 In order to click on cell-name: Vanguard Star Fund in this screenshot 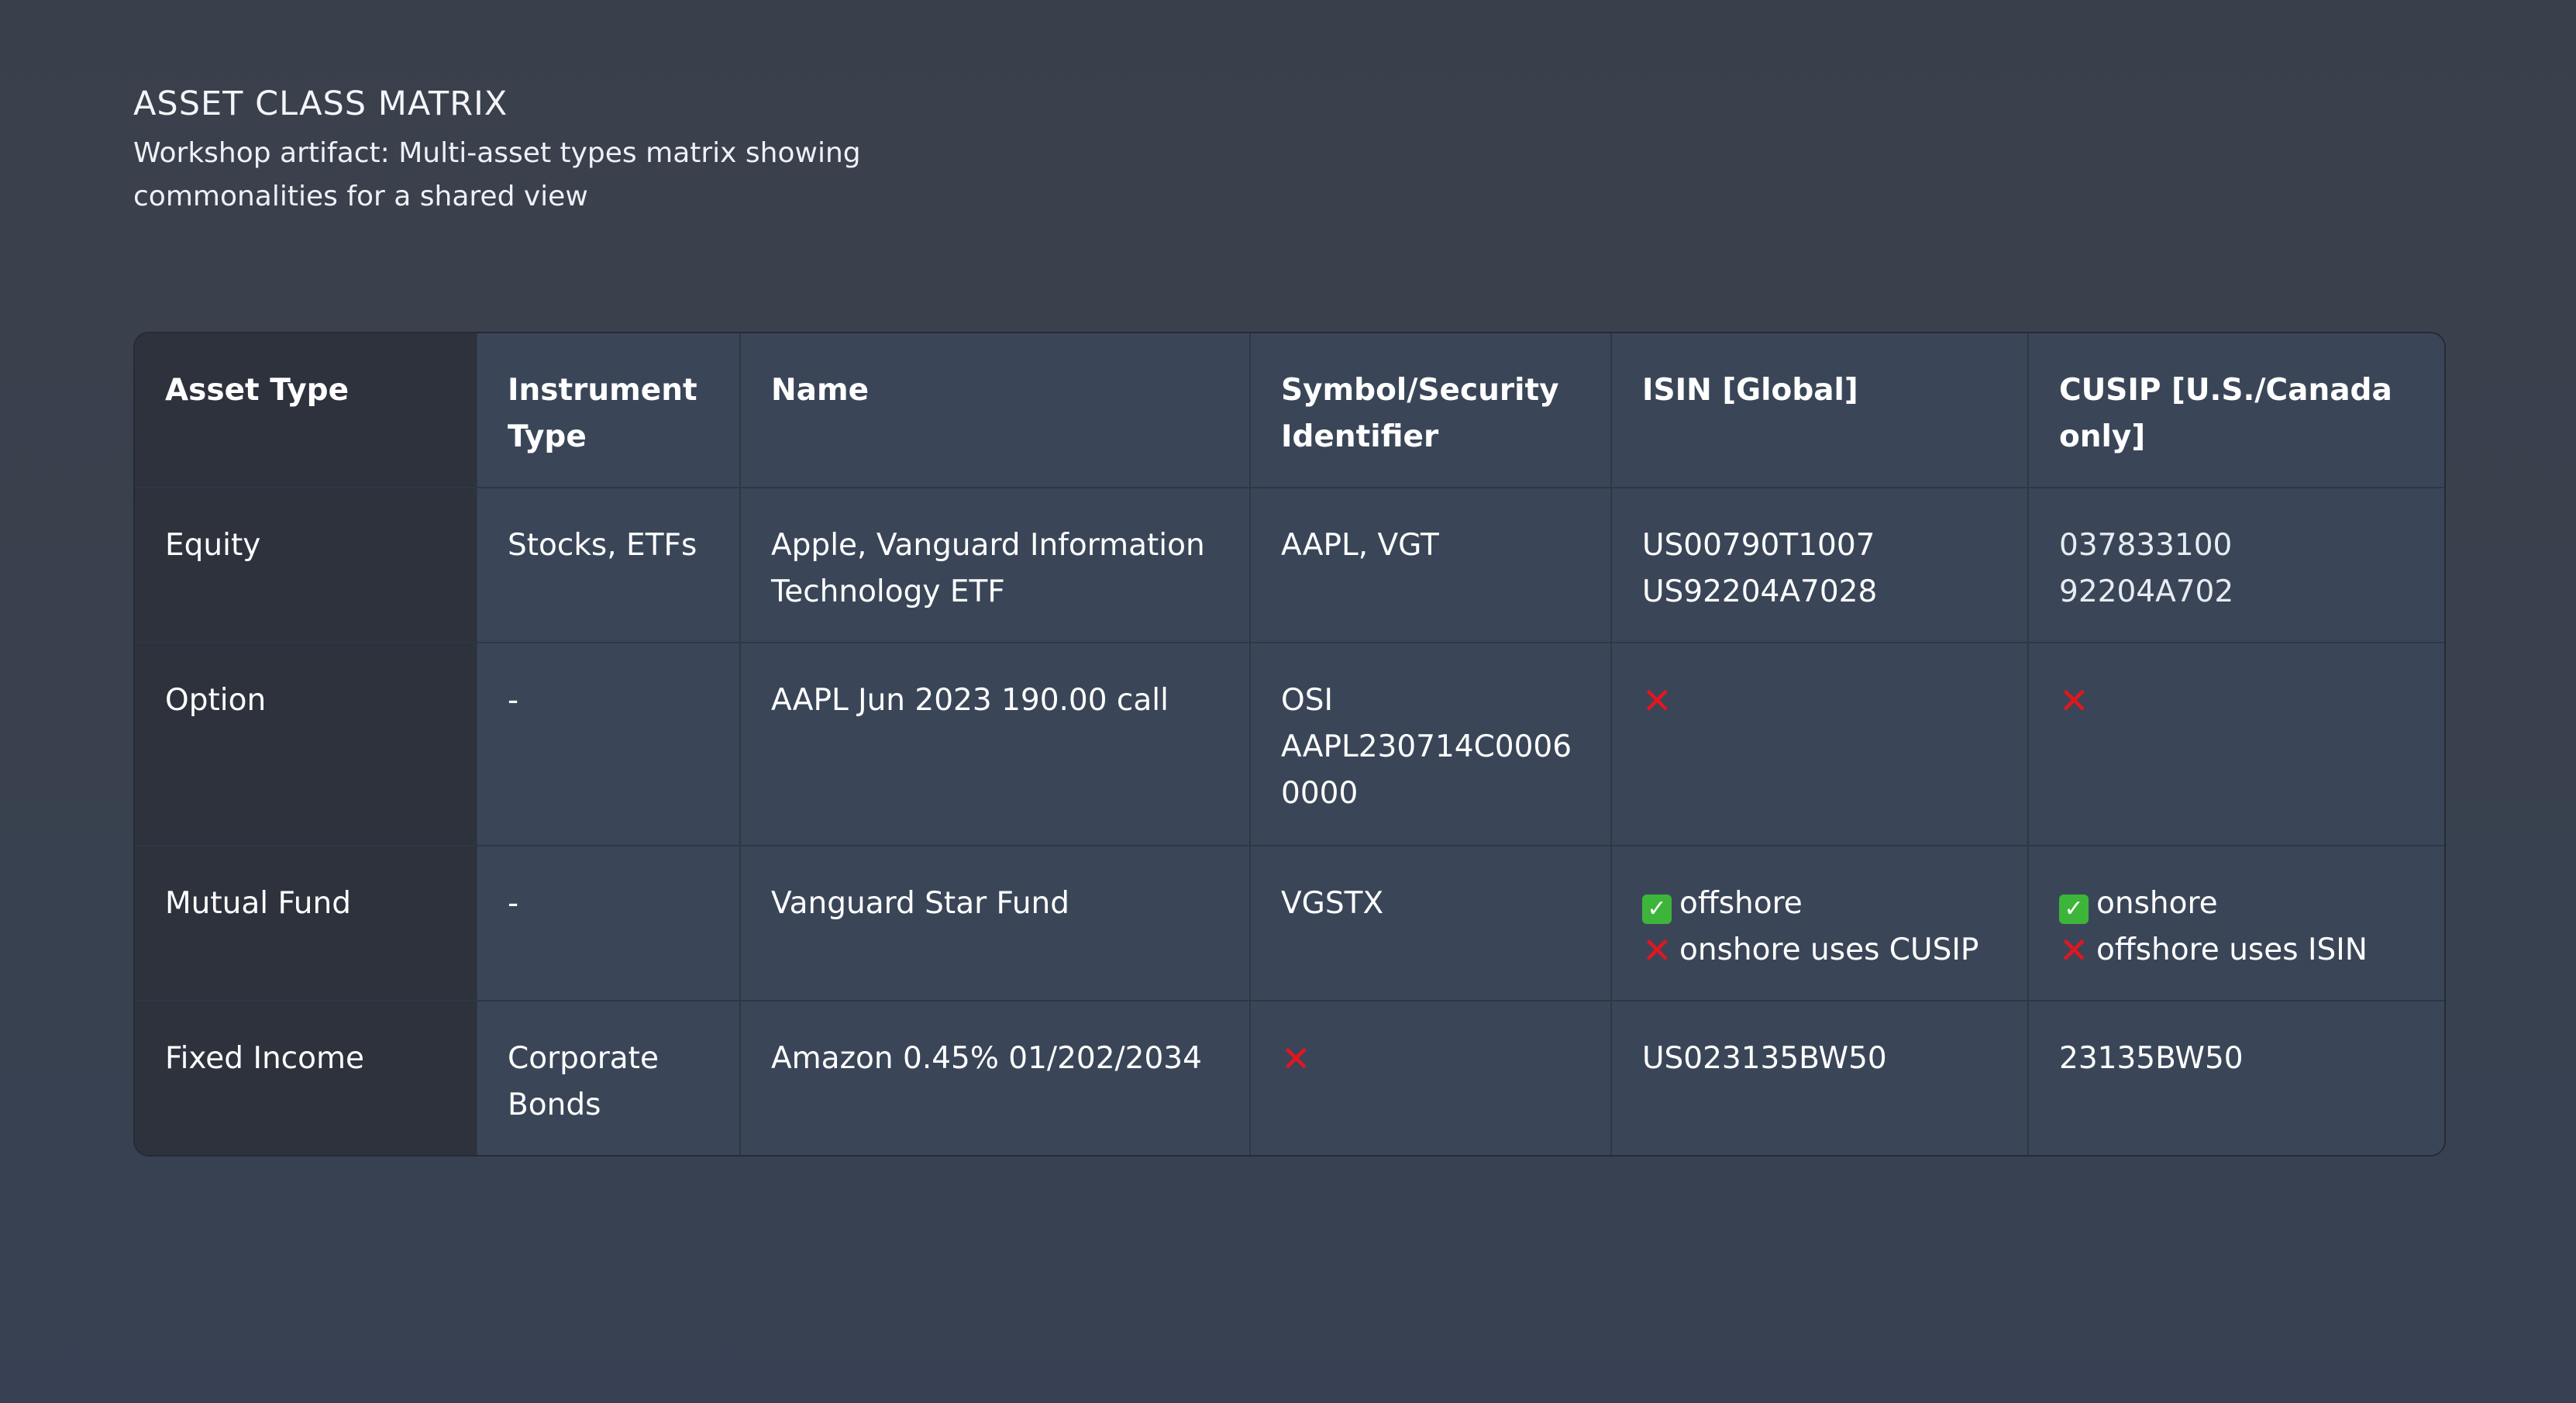, I will do `click(995, 924)`.